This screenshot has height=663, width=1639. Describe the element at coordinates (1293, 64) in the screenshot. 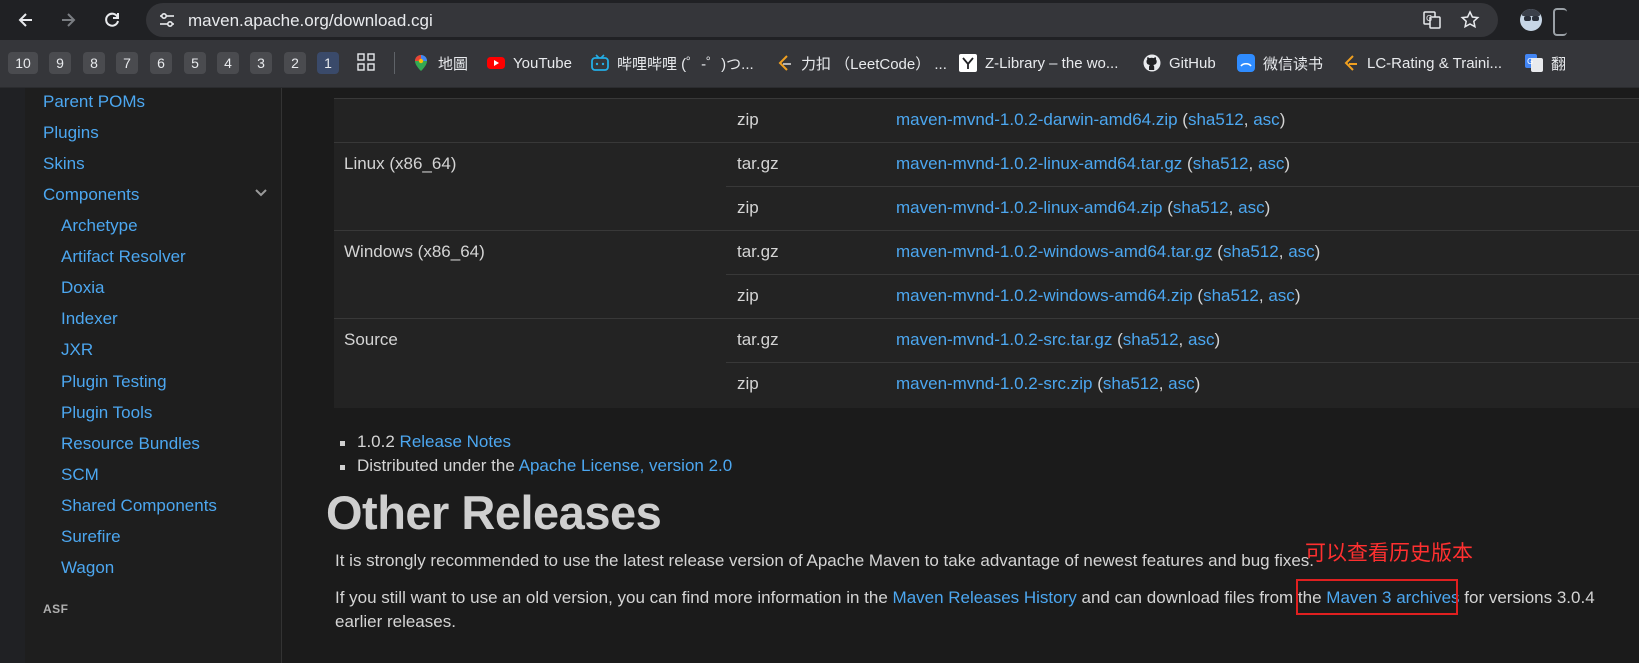

I see `bookmark-label: 微信读书` at that location.